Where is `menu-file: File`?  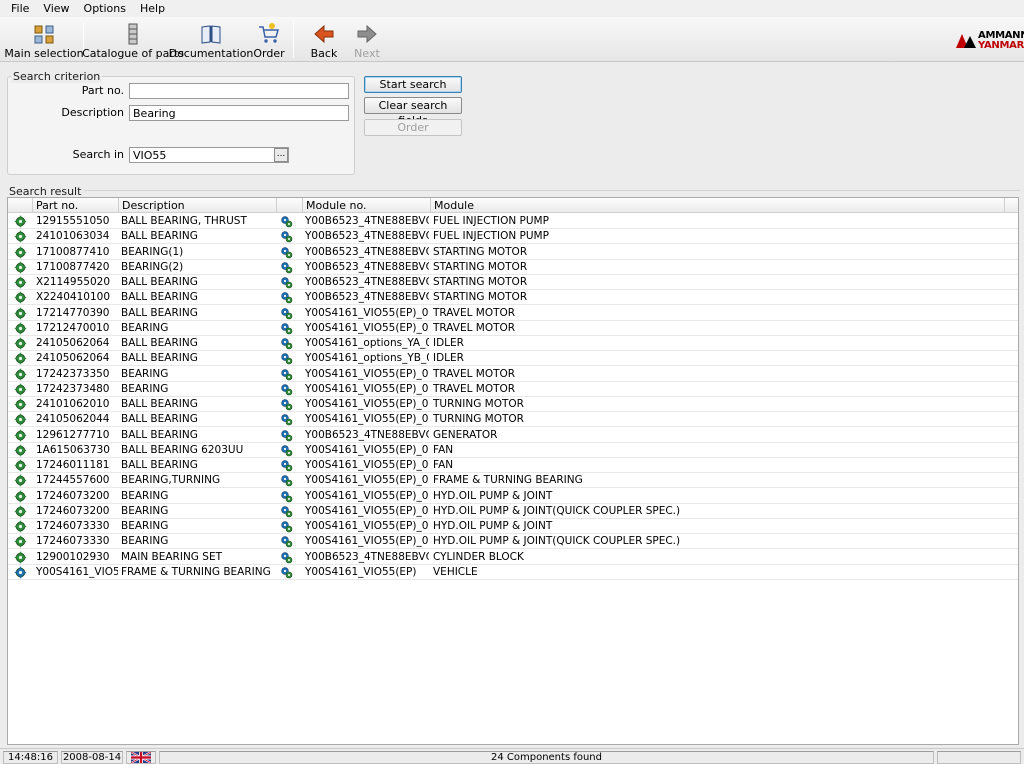
menu-file: File is located at coordinates (20, 8).